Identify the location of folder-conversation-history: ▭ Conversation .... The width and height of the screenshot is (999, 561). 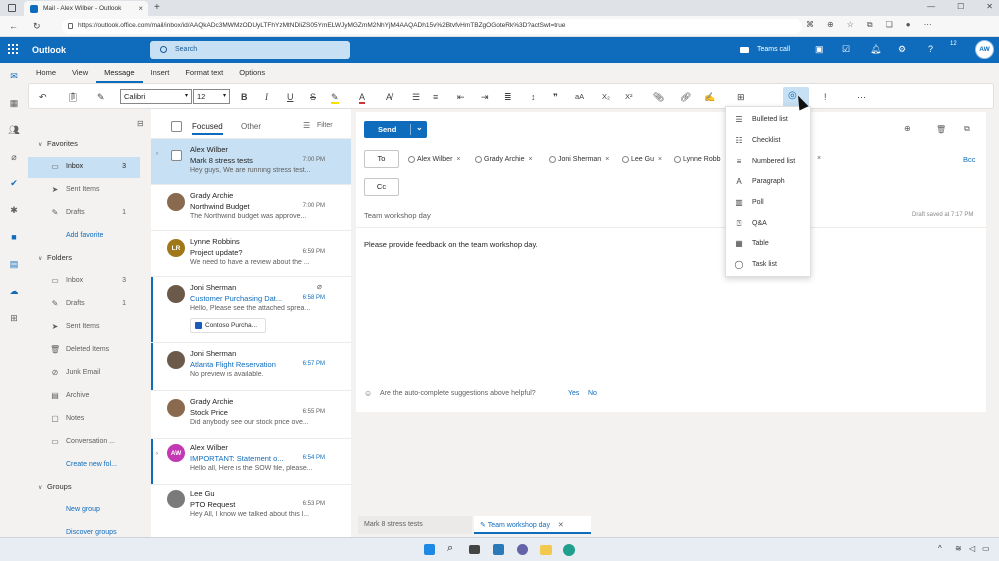
(84, 442).